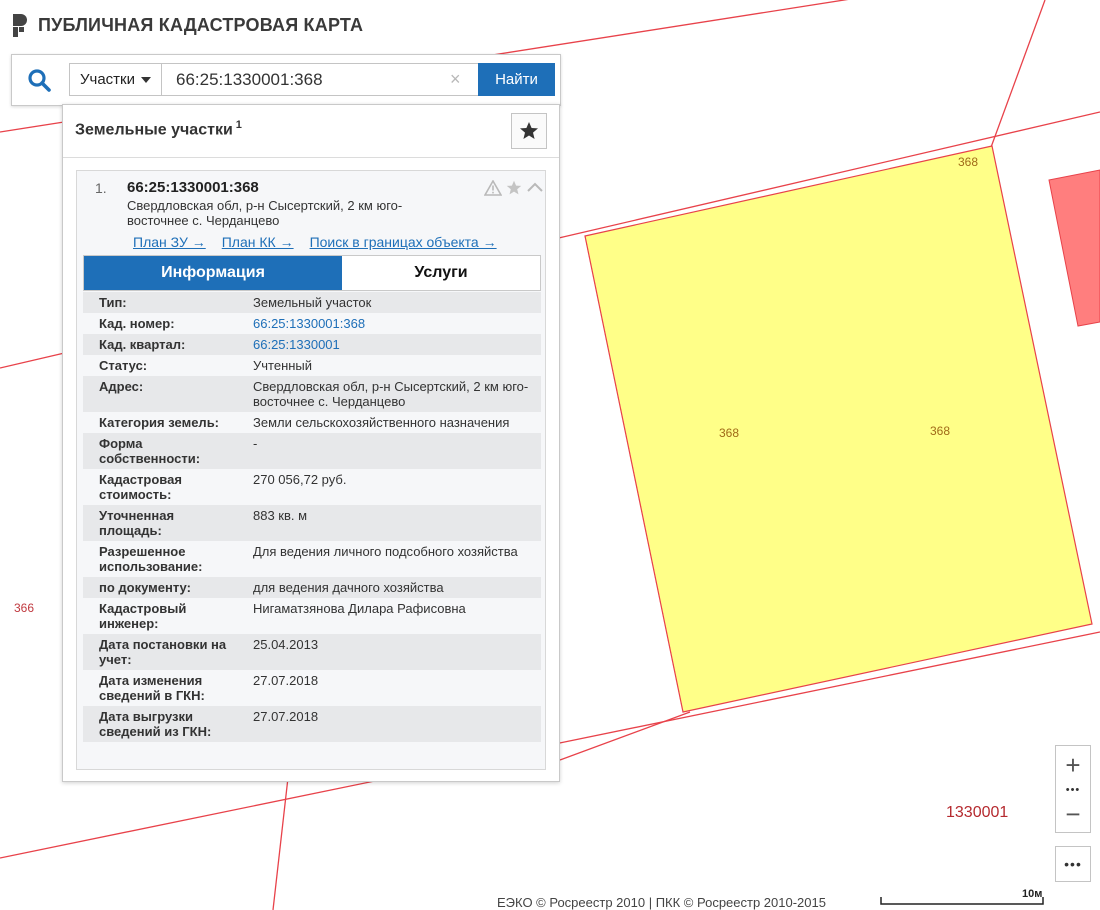 This screenshot has width=1100, height=910. What do you see at coordinates (320, 79) in the screenshot?
I see `search-input` at bounding box center [320, 79].